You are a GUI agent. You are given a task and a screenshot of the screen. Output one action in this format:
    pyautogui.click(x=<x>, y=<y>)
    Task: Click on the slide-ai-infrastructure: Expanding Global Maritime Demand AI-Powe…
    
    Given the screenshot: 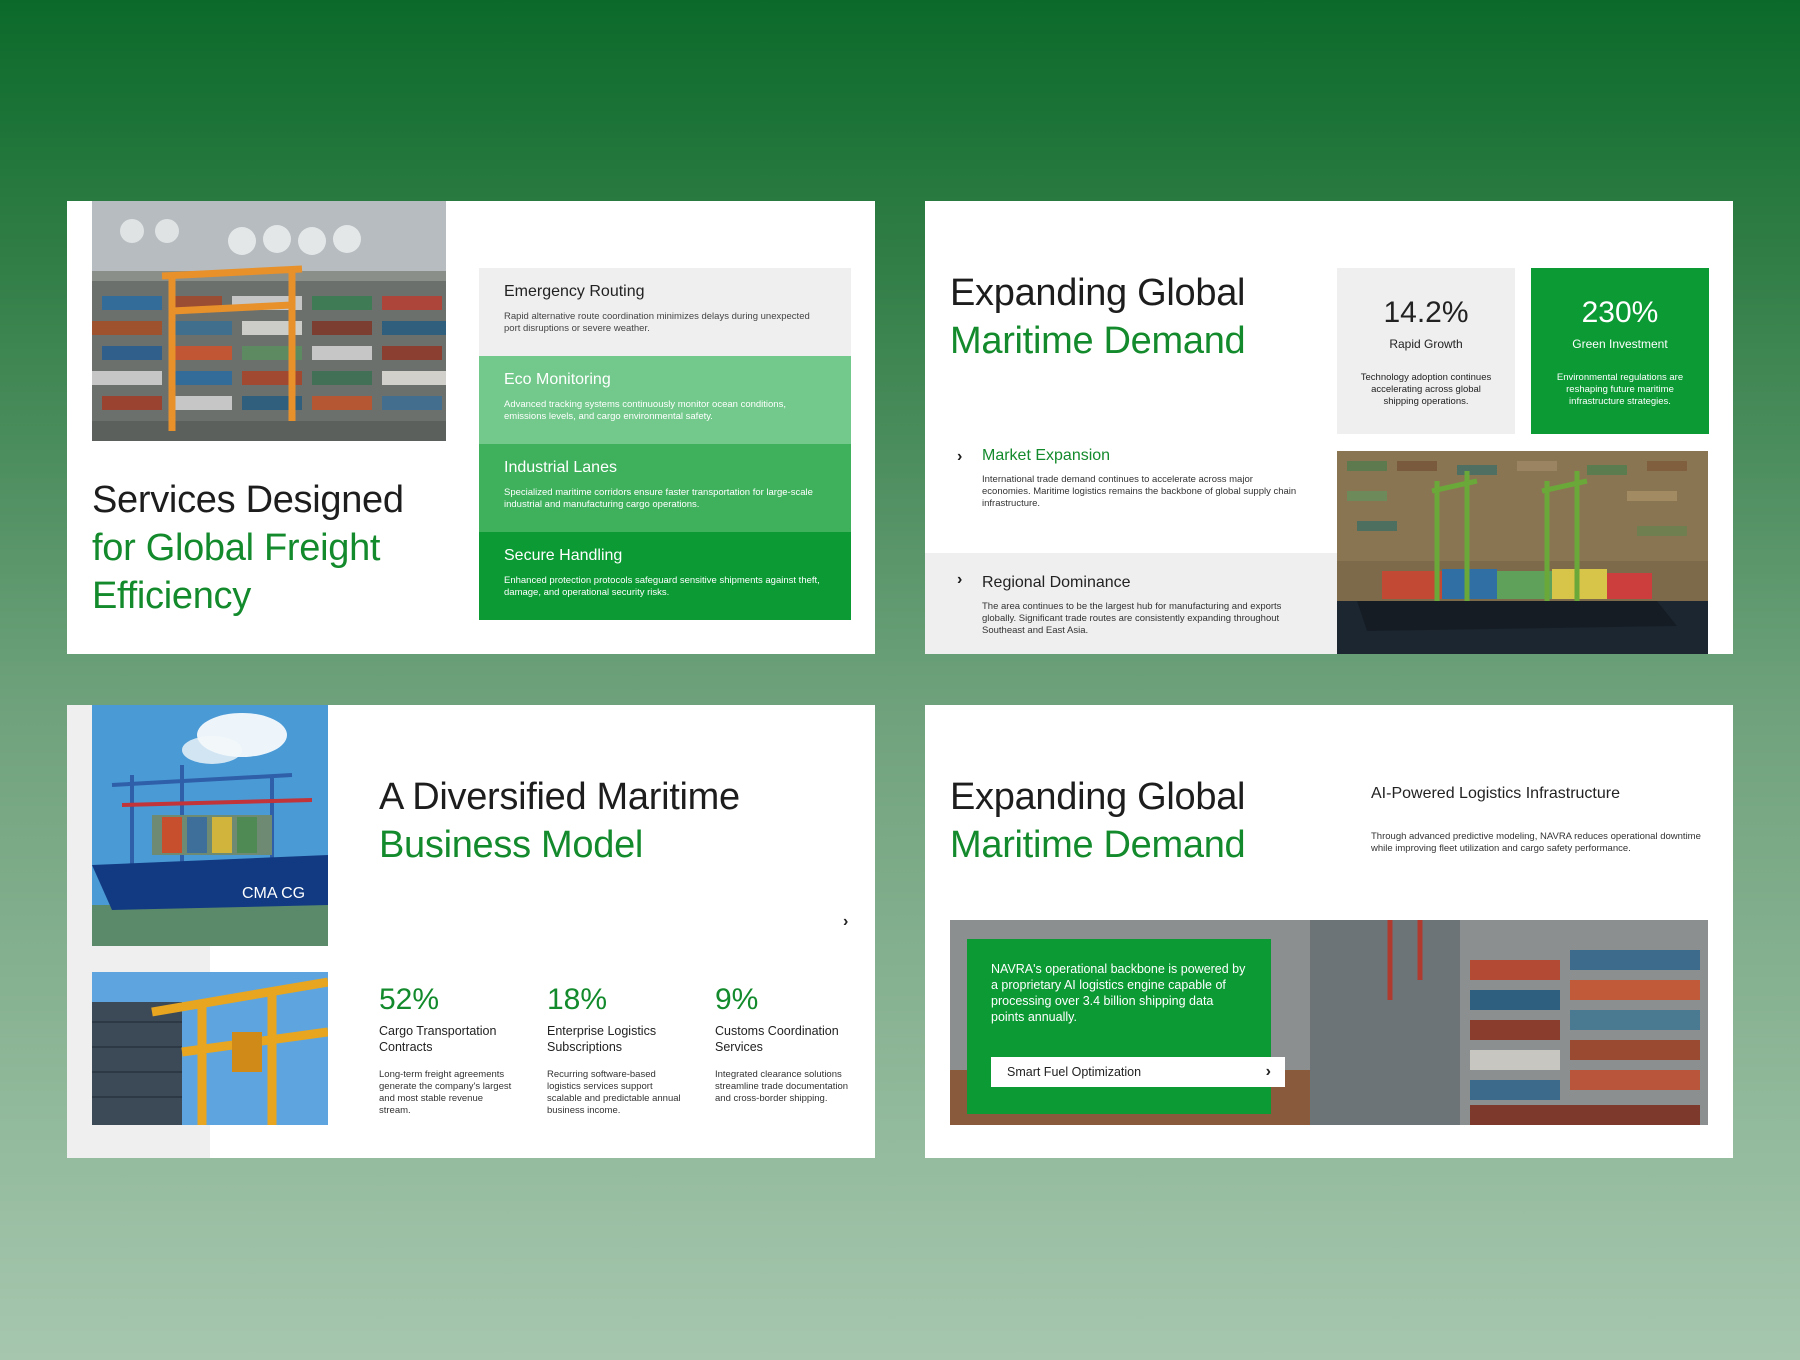 What is the action you would take?
    pyautogui.click(x=1329, y=931)
    